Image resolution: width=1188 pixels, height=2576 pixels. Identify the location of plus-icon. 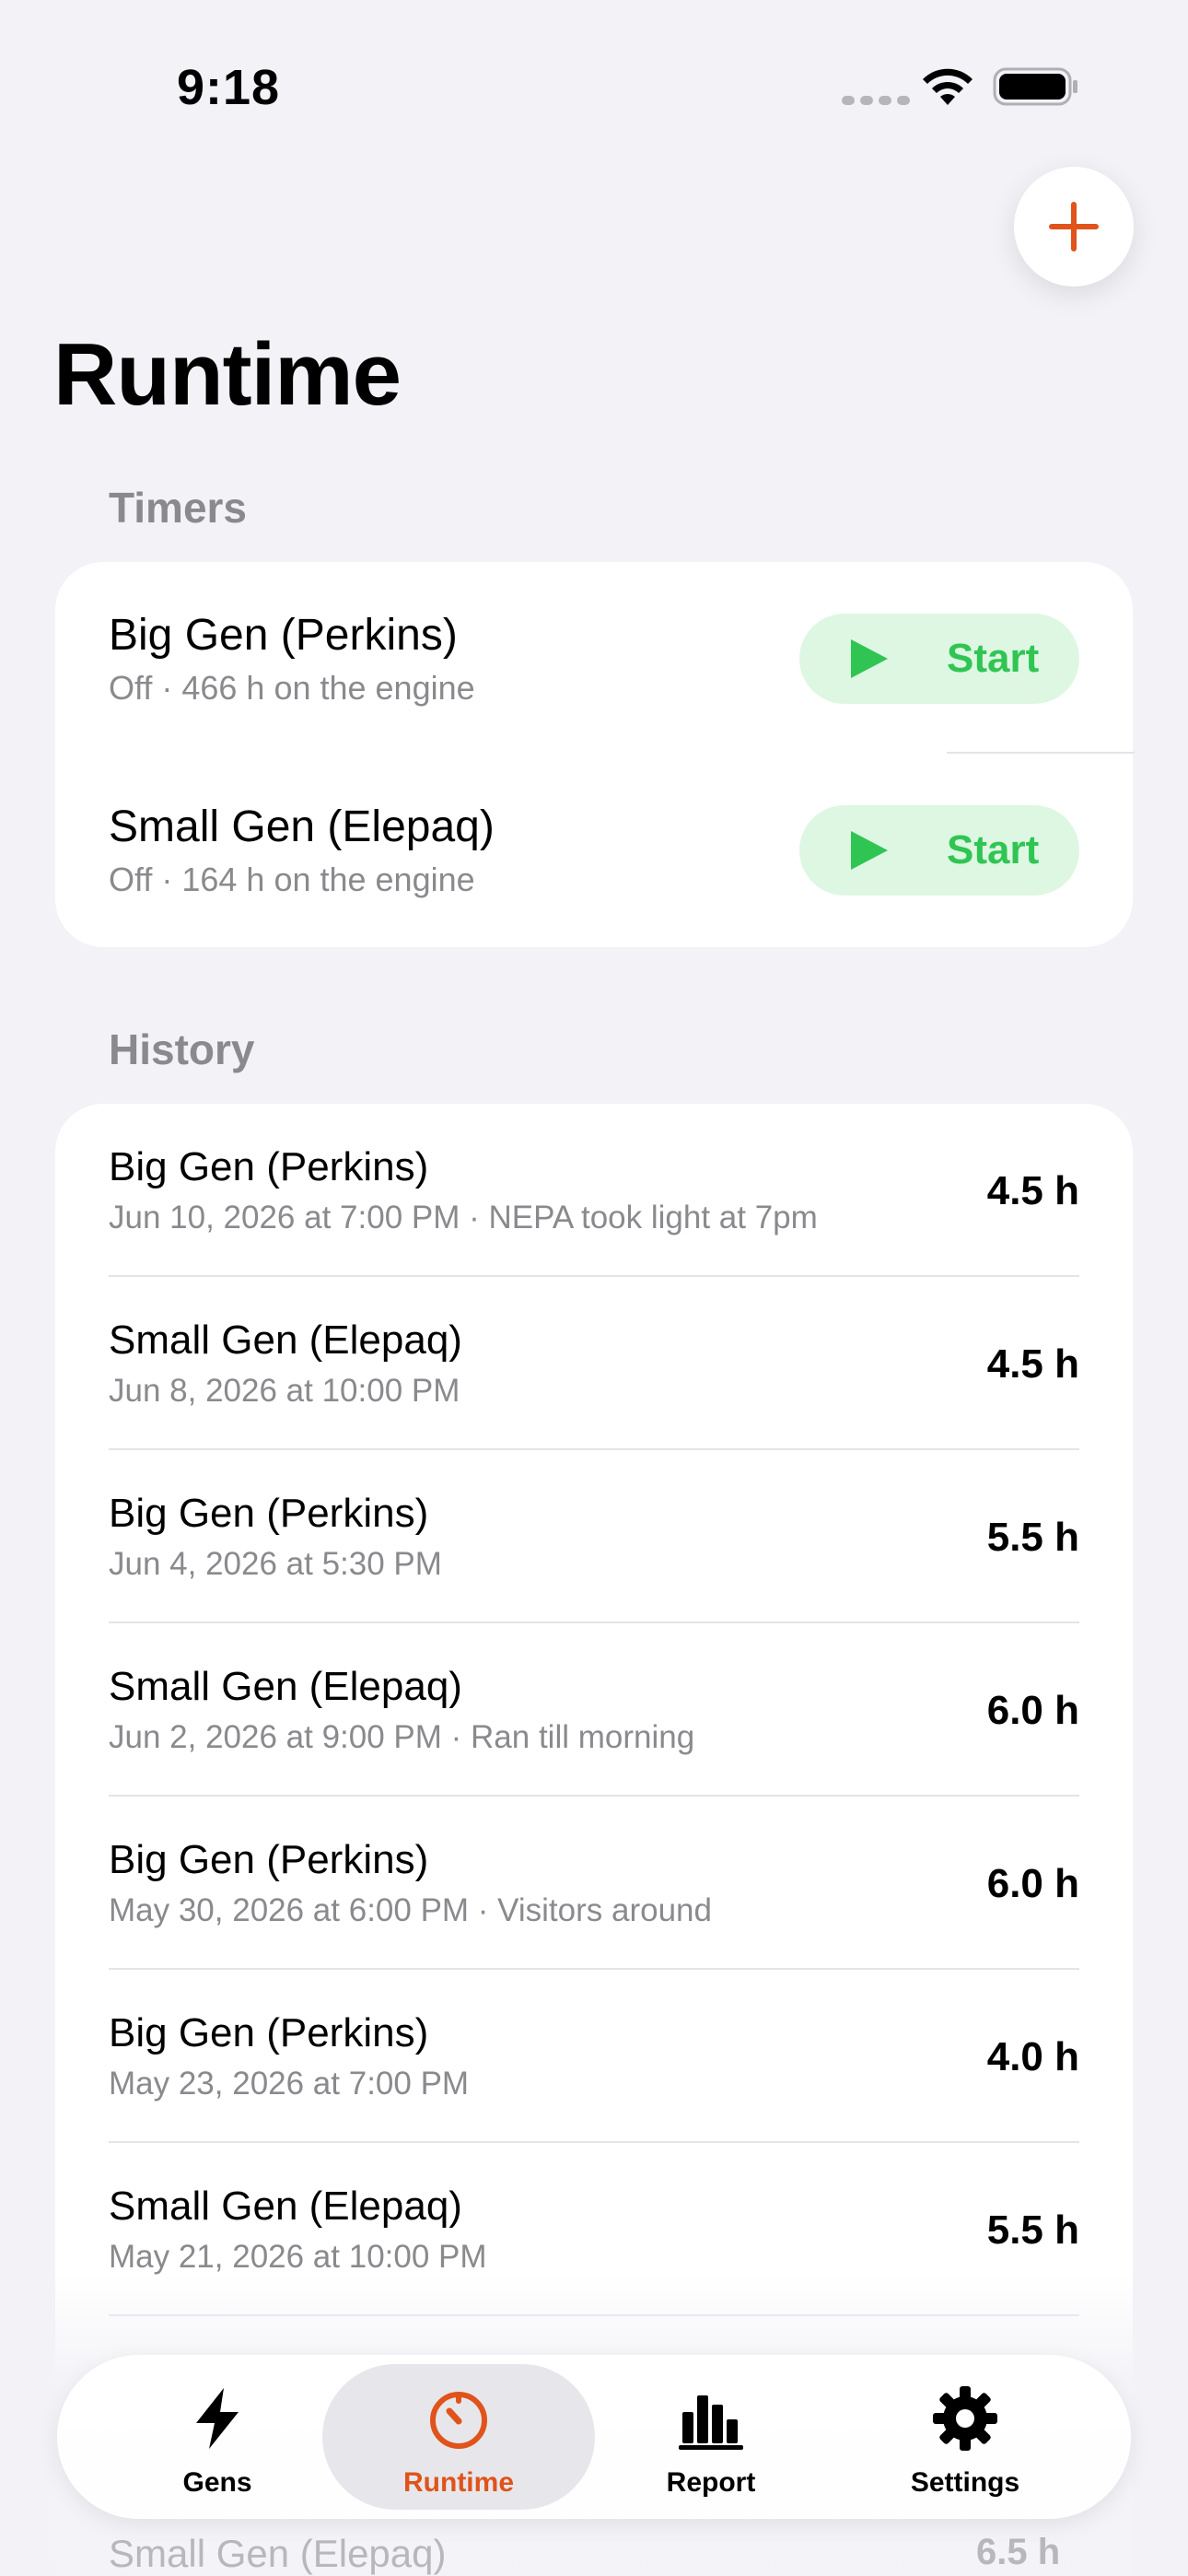
(1074, 227).